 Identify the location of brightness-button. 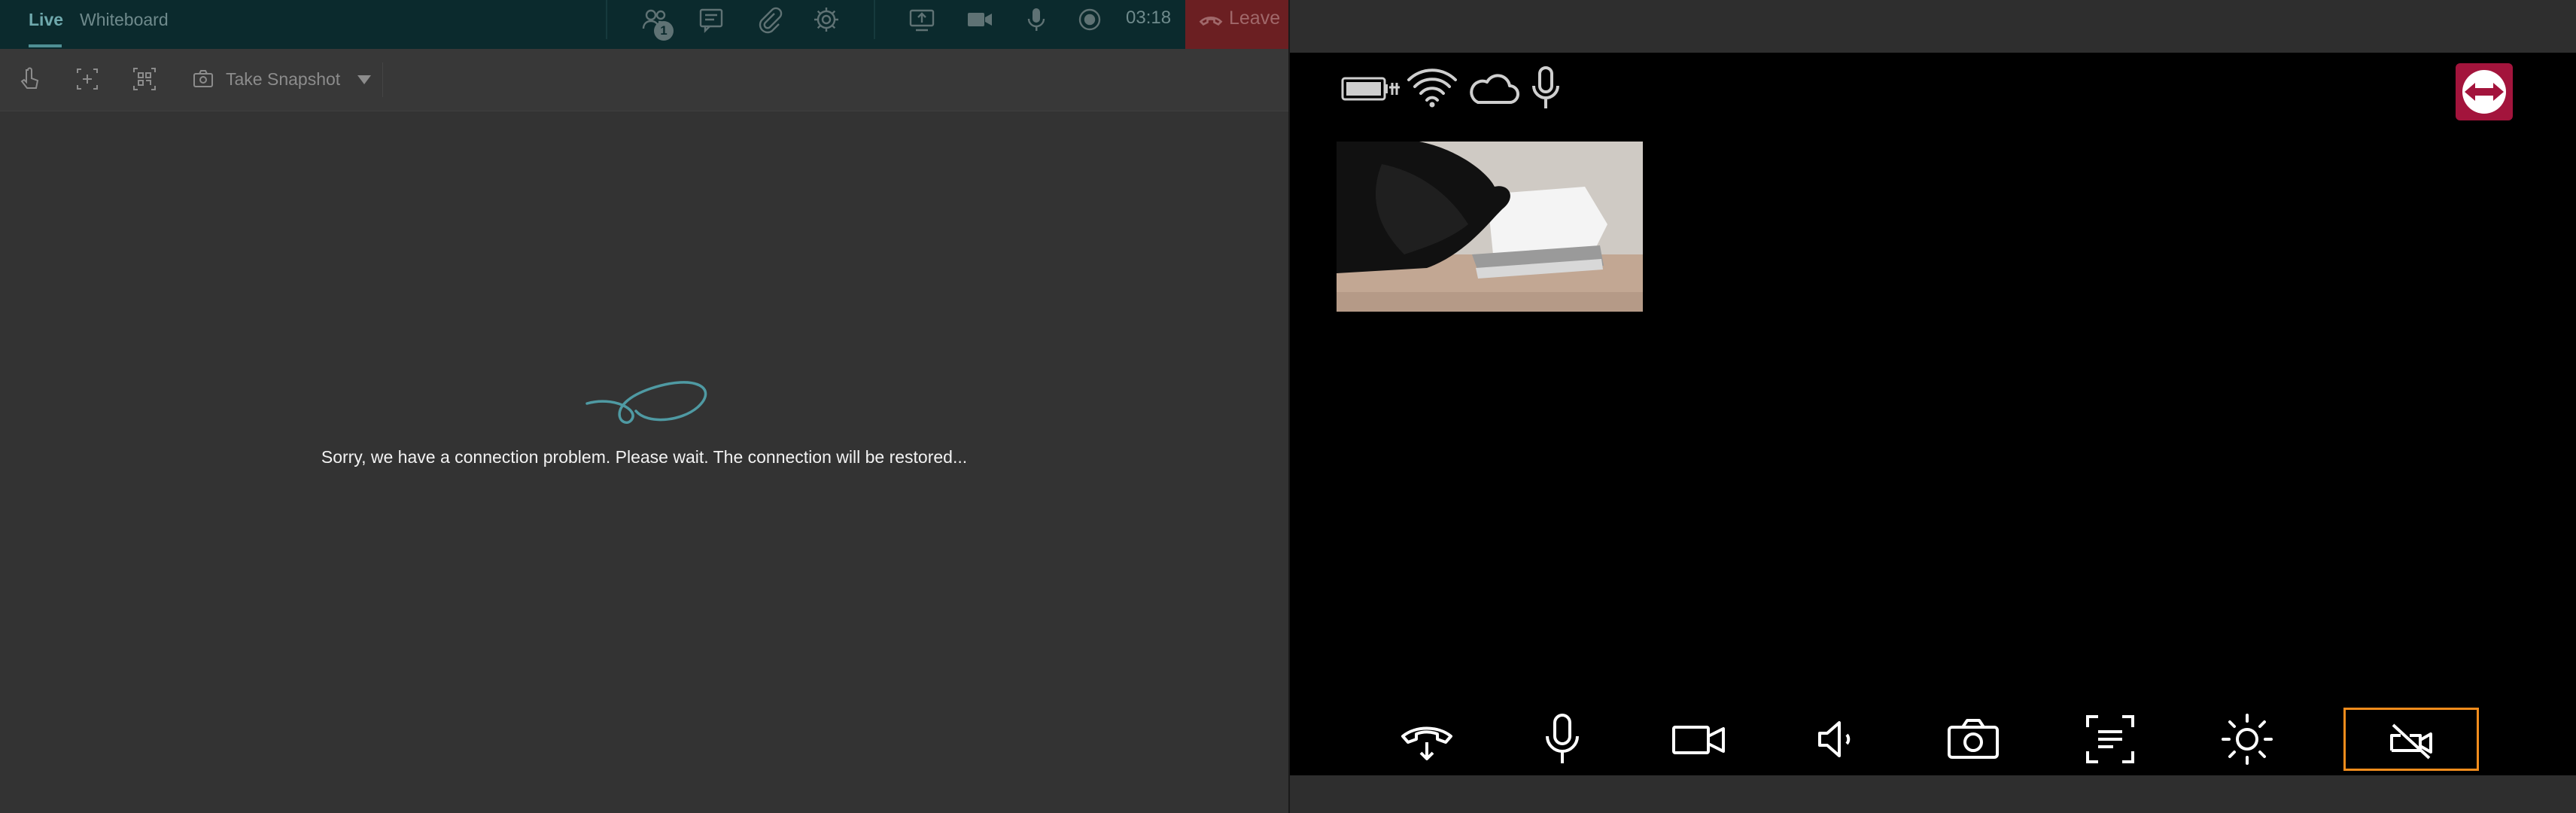
(2247, 739).